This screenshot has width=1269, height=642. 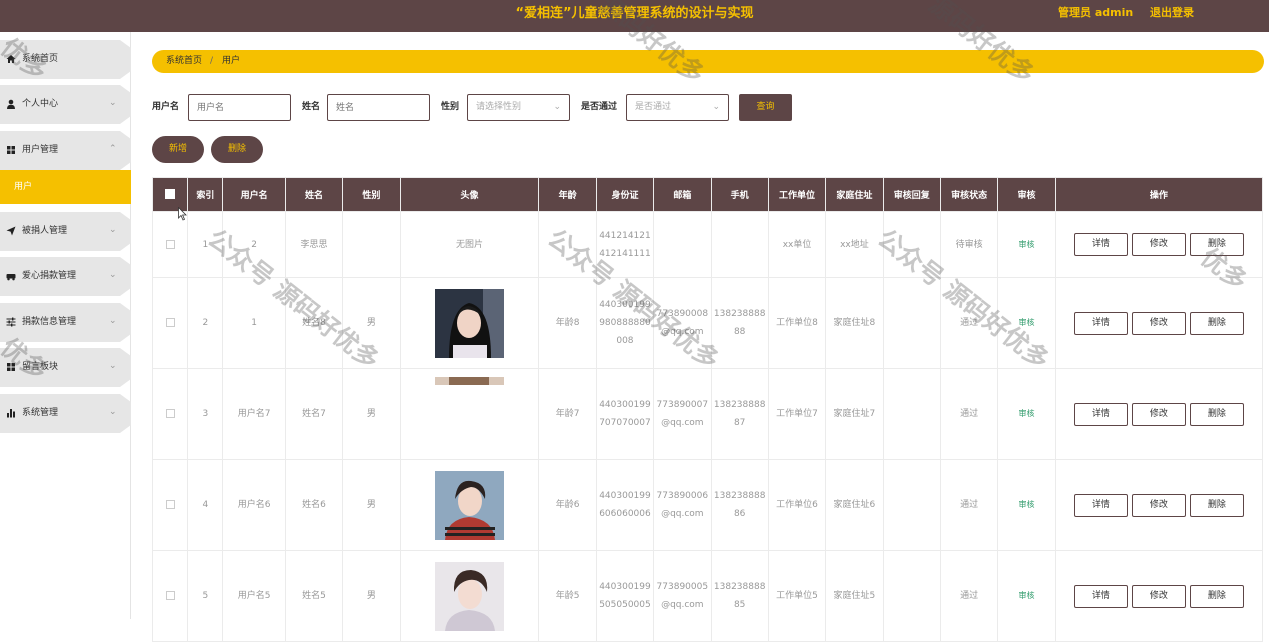 What do you see at coordinates (450, 107) in the screenshot?
I see `gender-label: 性别` at bounding box center [450, 107].